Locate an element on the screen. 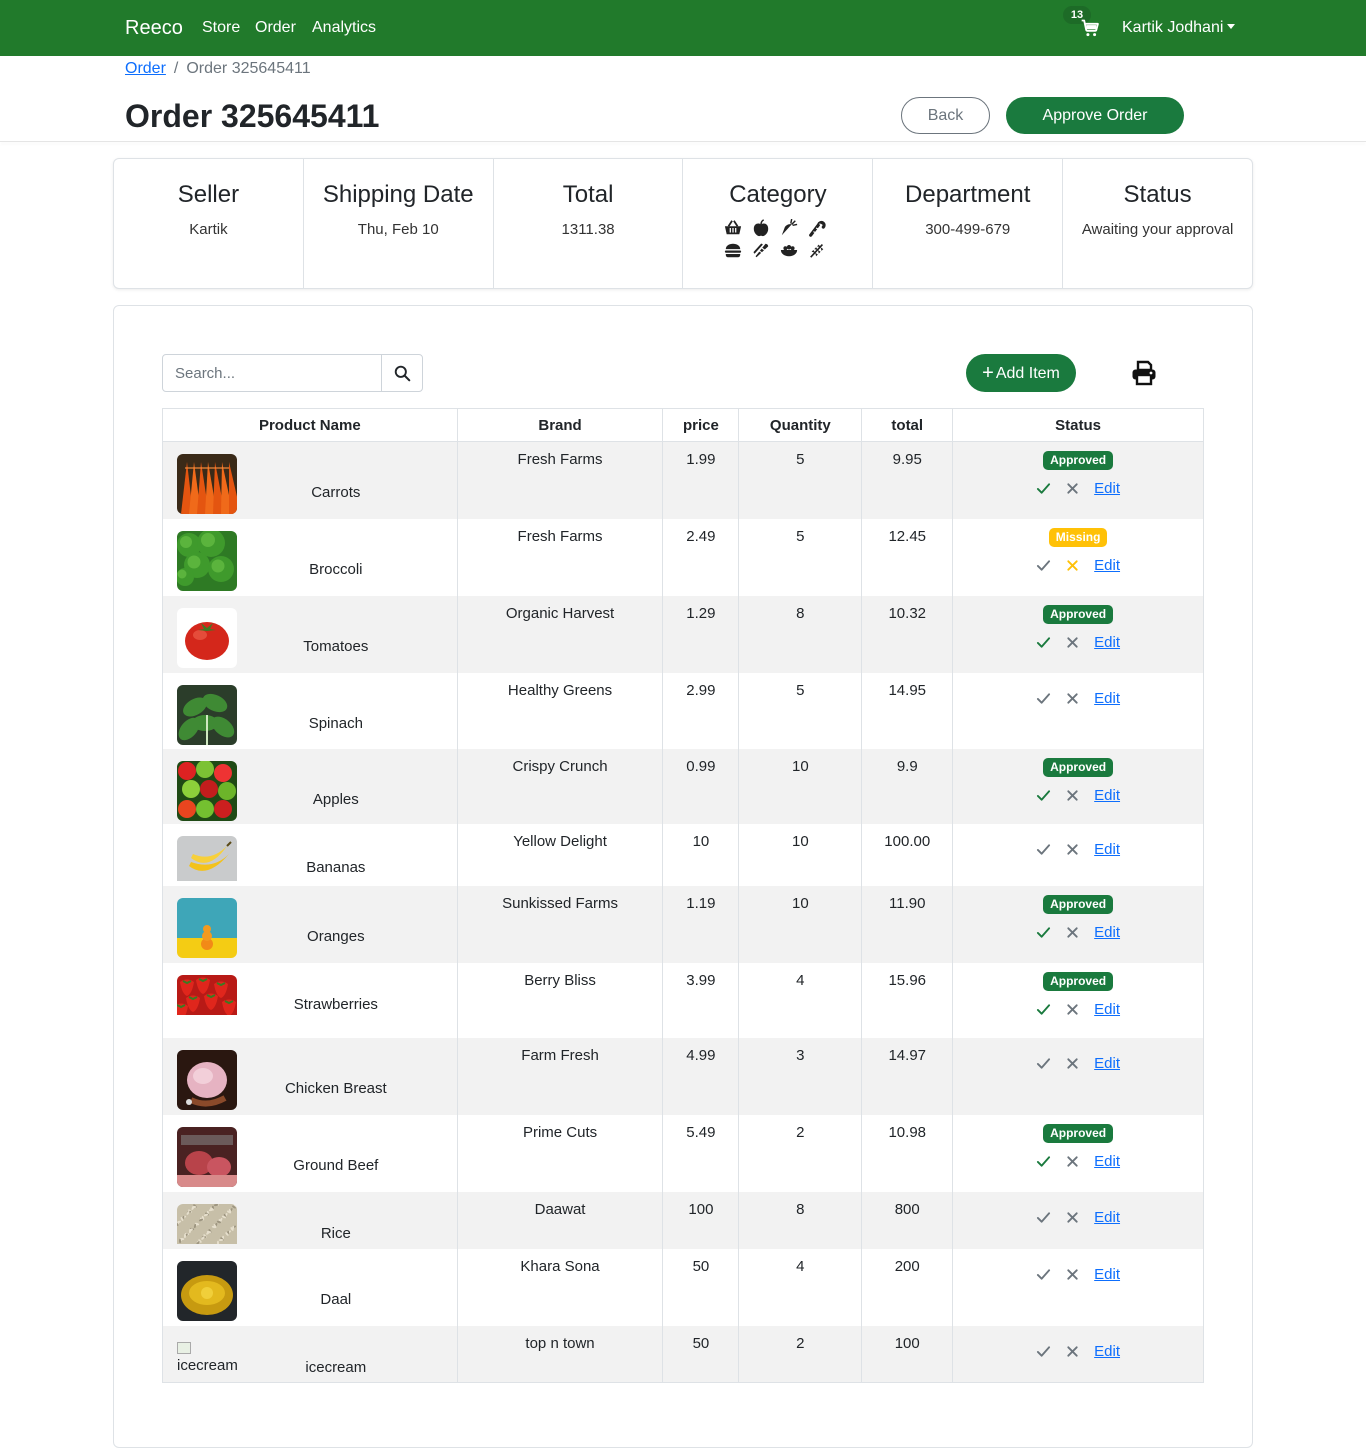 This screenshot has height=1448, width=1366. column-header-price: price is located at coordinates (701, 425).